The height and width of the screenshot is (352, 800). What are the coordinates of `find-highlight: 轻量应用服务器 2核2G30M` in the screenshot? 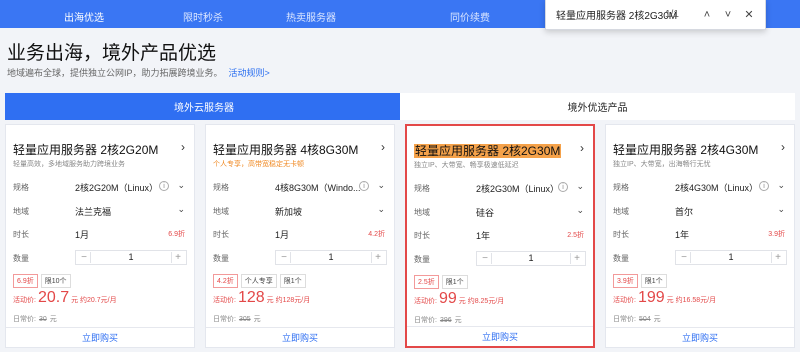 It's located at (488, 151).